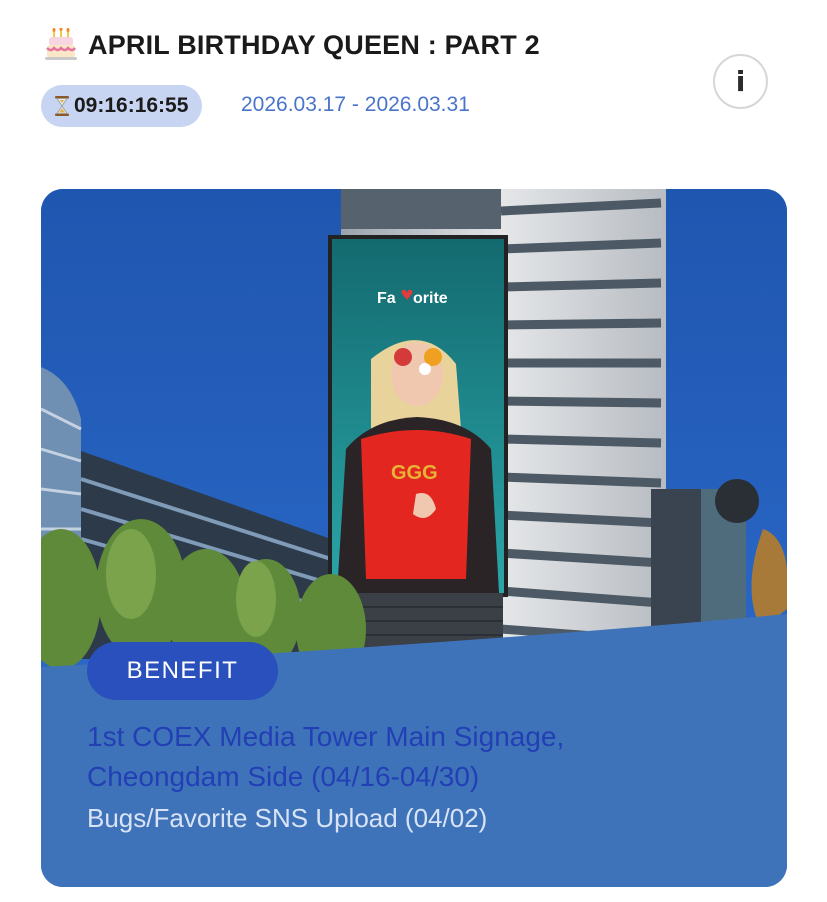 The height and width of the screenshot is (902, 827). I want to click on page-header: APRIL BIRTHDAY QUEEN : PART 2, so click(292, 45).